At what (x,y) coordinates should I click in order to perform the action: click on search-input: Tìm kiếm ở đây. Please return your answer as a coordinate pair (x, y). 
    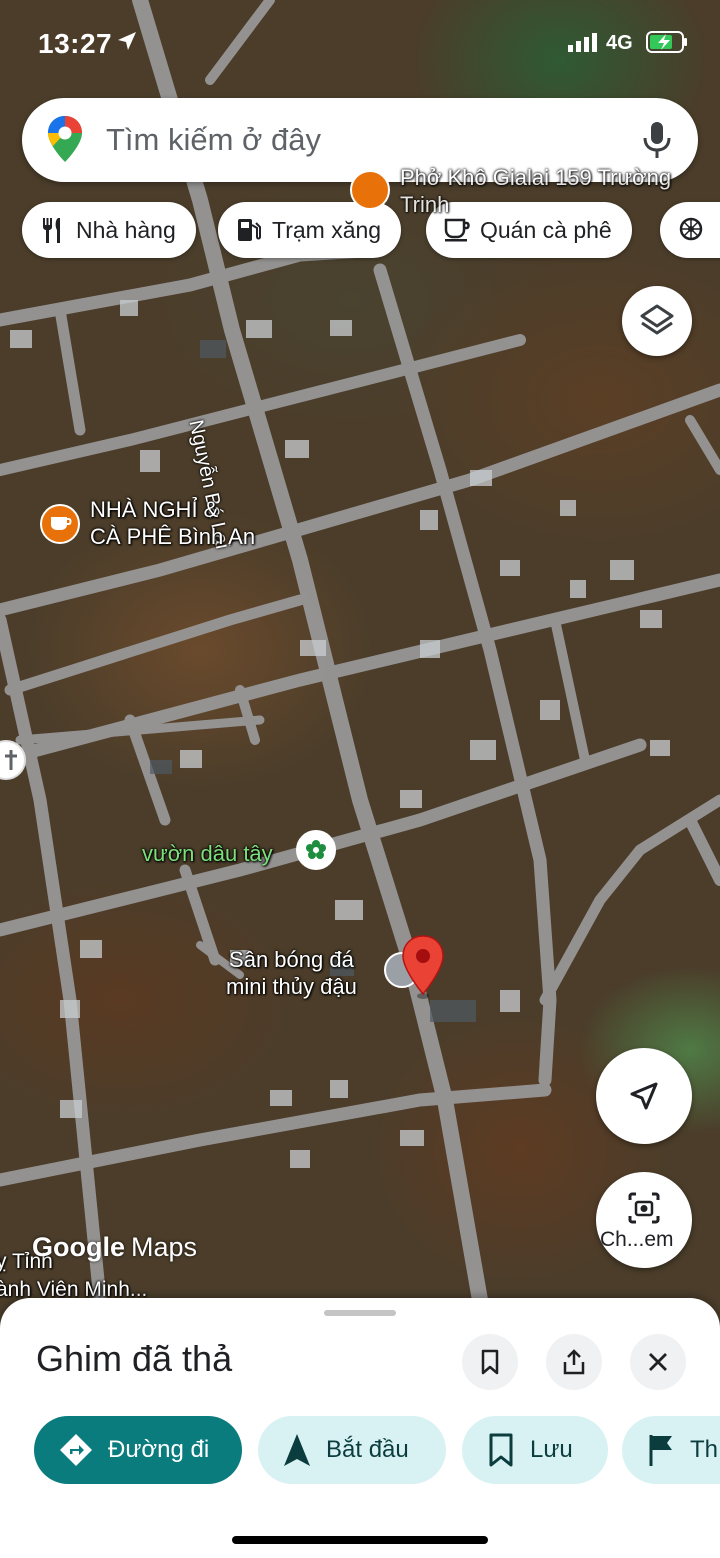
    Looking at the image, I should click on (213, 140).